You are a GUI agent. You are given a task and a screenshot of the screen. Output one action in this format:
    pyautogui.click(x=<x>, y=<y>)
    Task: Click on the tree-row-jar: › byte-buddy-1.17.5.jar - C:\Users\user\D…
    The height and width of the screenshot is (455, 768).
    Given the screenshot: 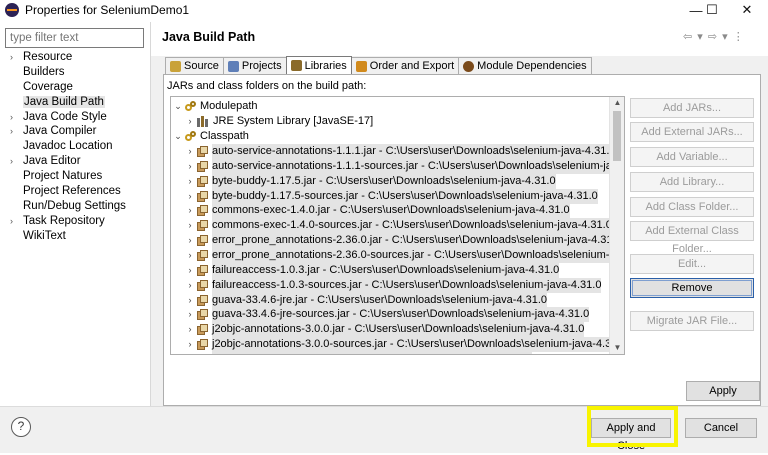 What is the action you would take?
    pyautogui.click(x=370, y=181)
    